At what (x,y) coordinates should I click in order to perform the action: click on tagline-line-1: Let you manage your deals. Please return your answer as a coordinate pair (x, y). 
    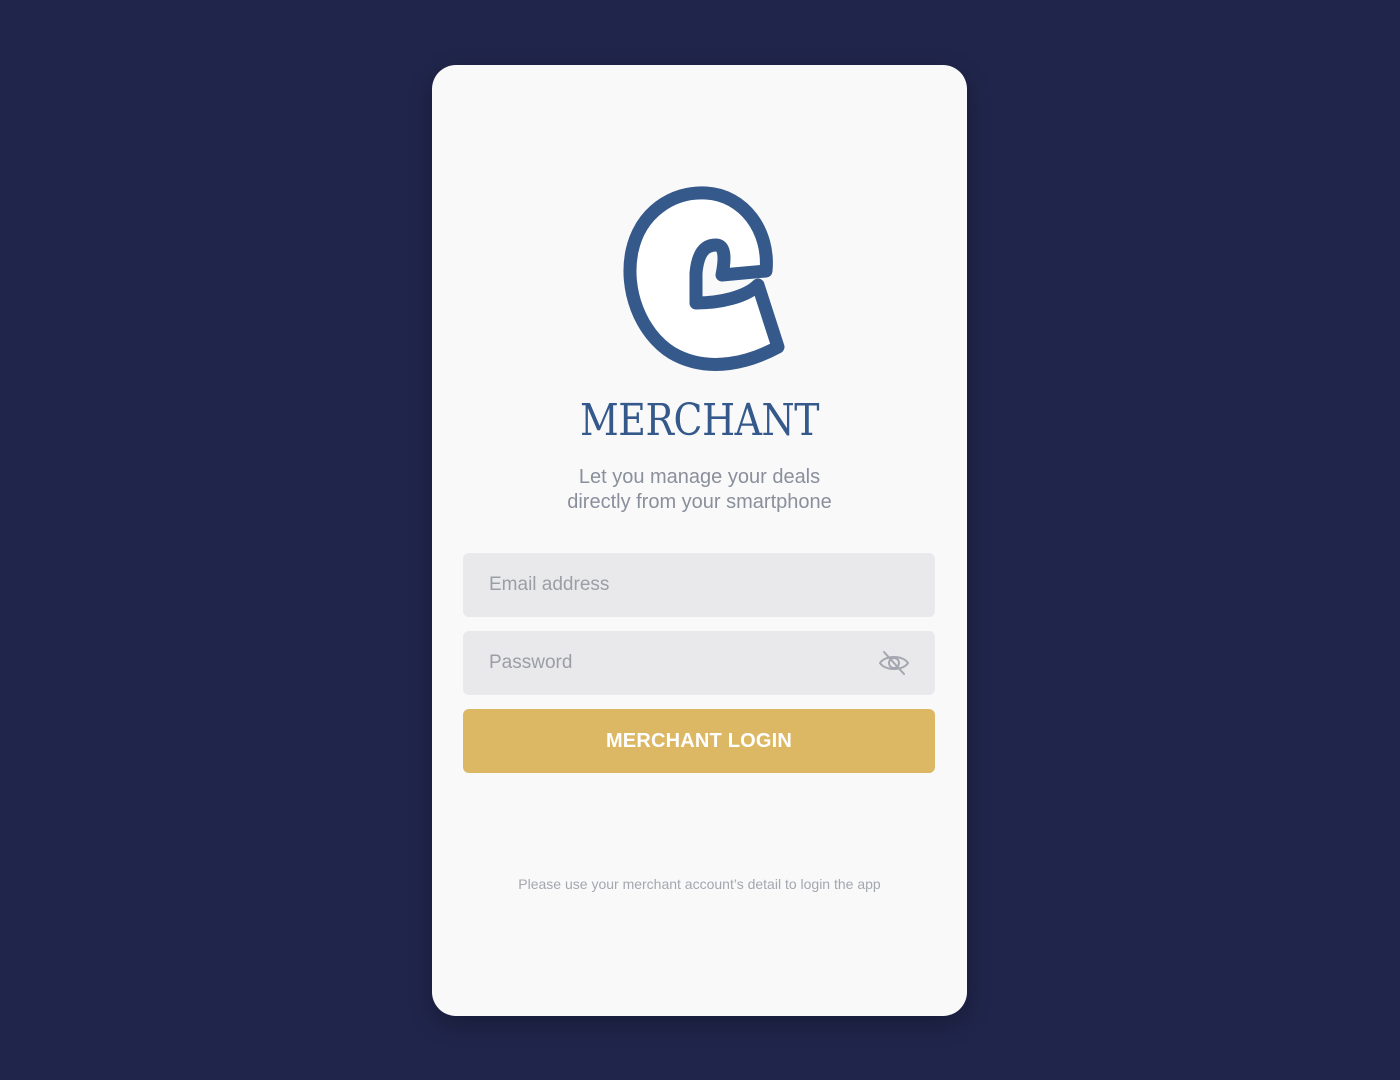
    Looking at the image, I should click on (699, 477).